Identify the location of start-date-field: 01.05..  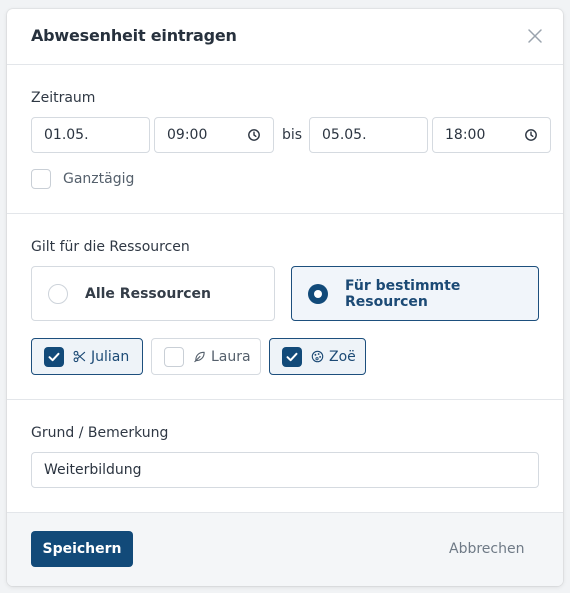
(90, 135).